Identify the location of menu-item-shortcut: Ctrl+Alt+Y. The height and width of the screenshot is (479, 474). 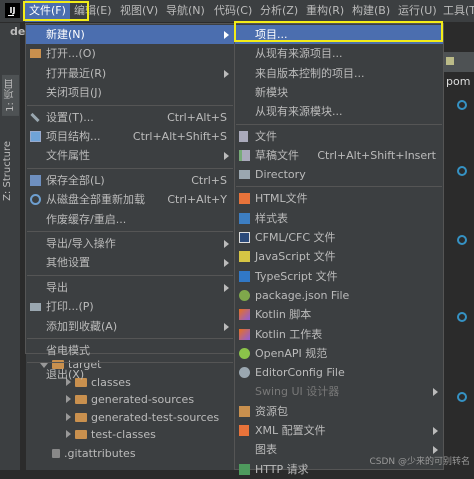
(197, 200).